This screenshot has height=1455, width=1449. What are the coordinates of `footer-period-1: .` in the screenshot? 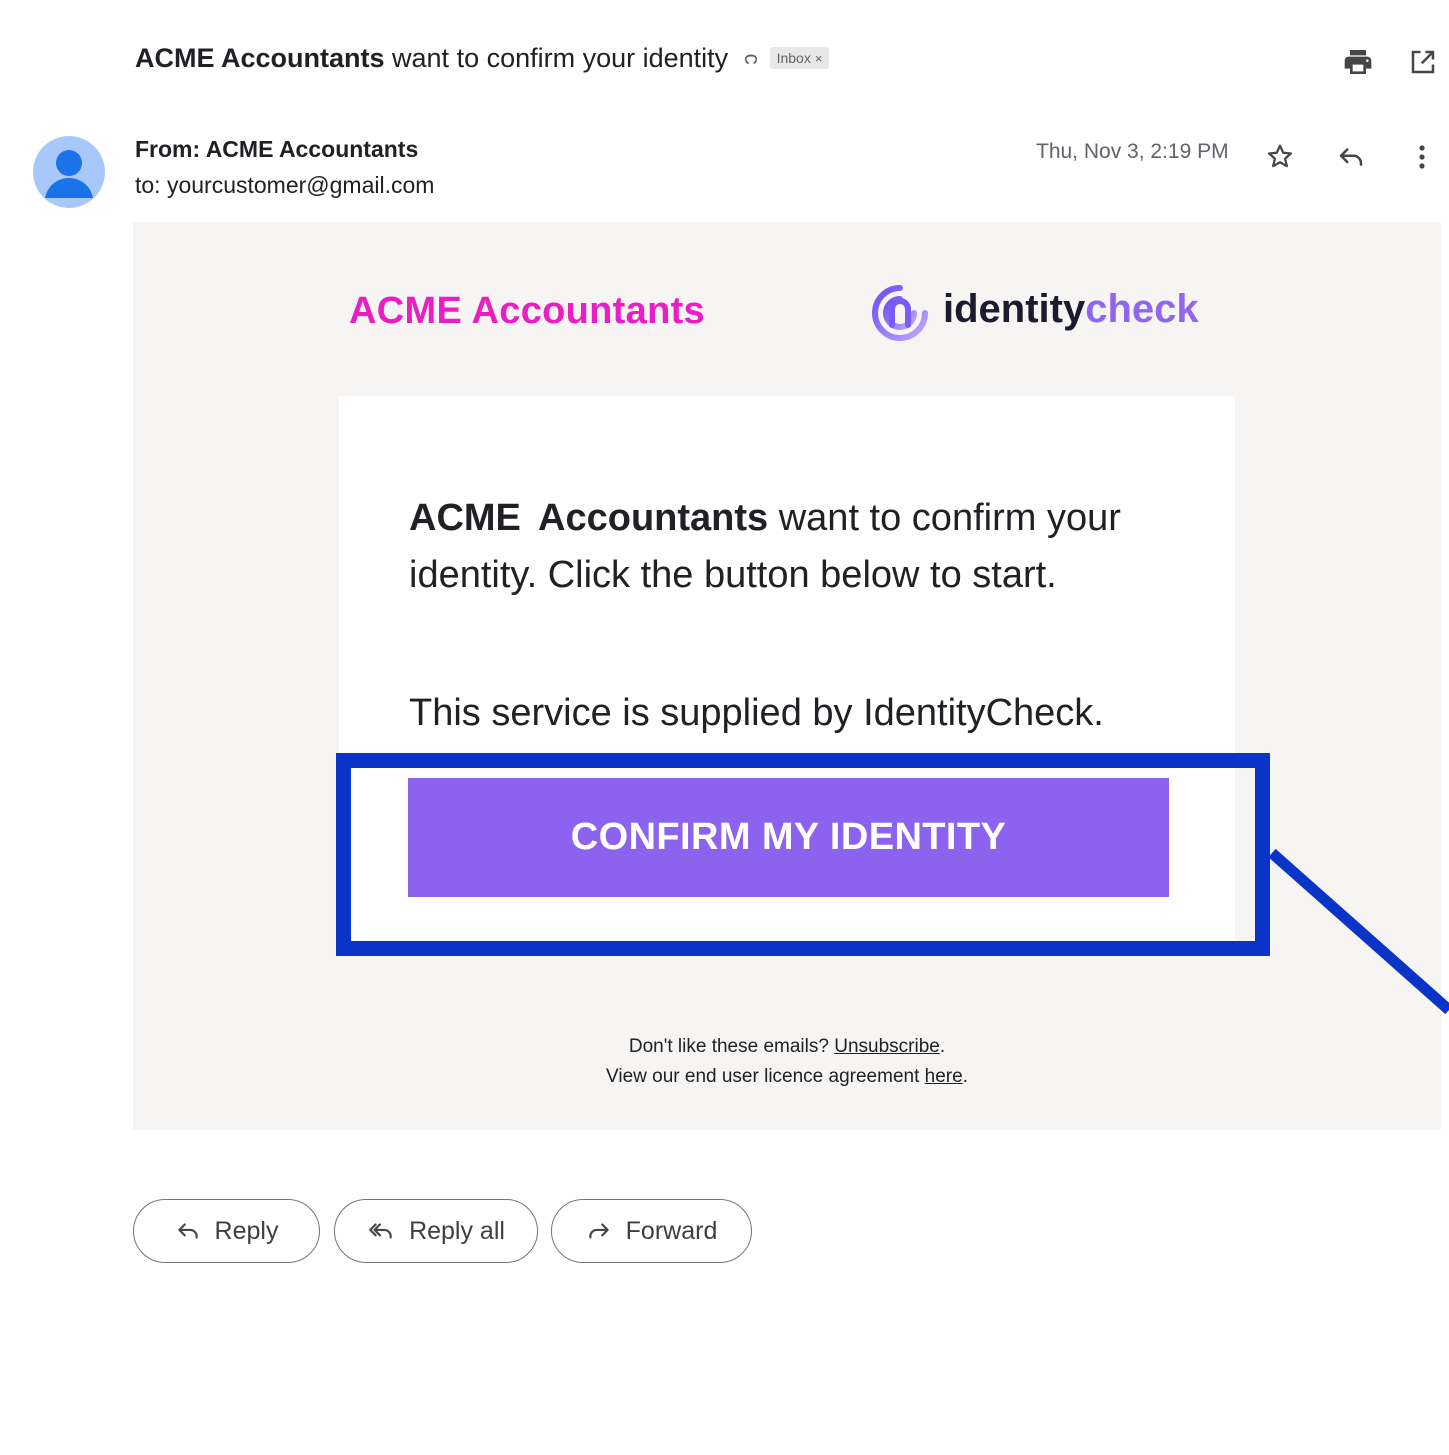 It's located at (942, 1046).